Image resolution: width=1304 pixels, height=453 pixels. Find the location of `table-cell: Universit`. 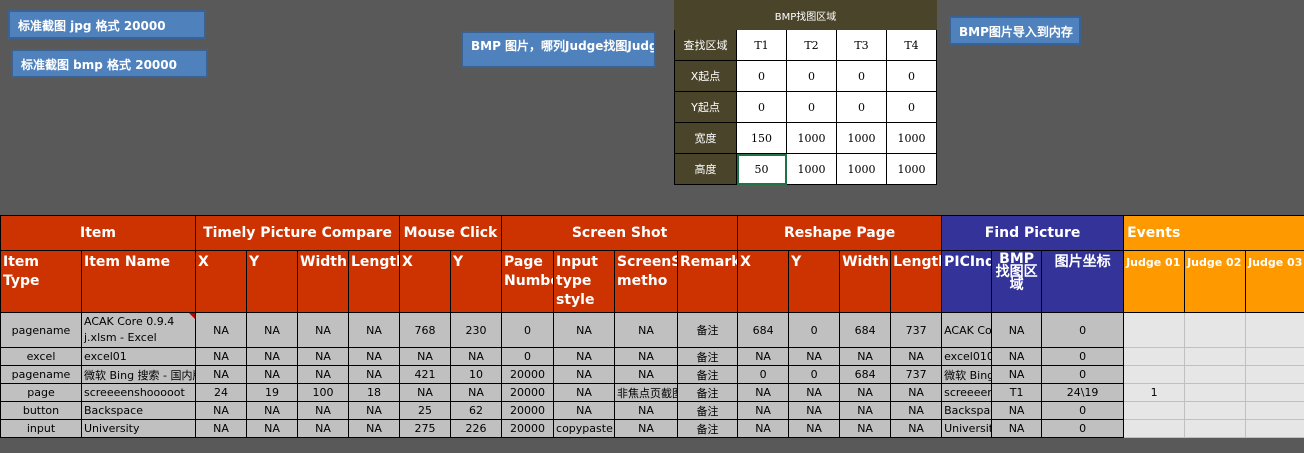

table-cell: Universit is located at coordinates (967, 428).